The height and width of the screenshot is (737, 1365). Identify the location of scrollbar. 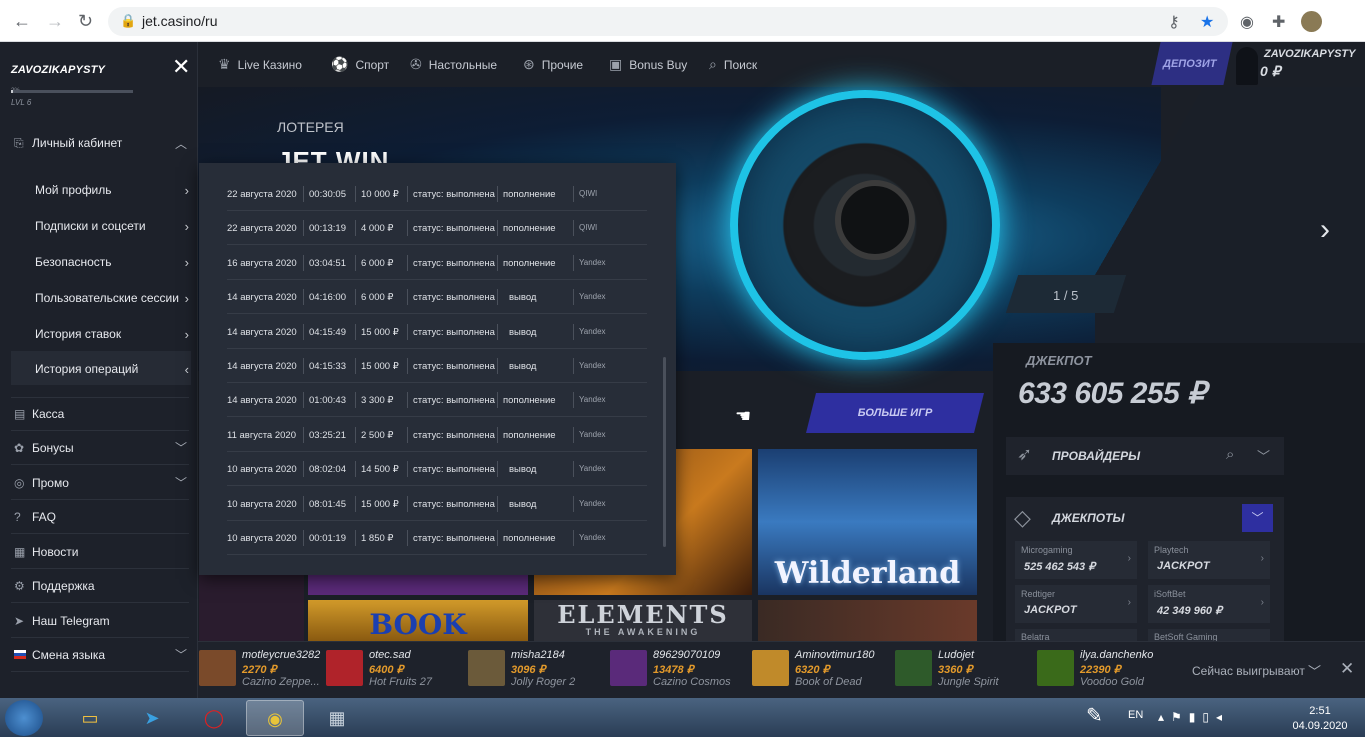
(664, 452).